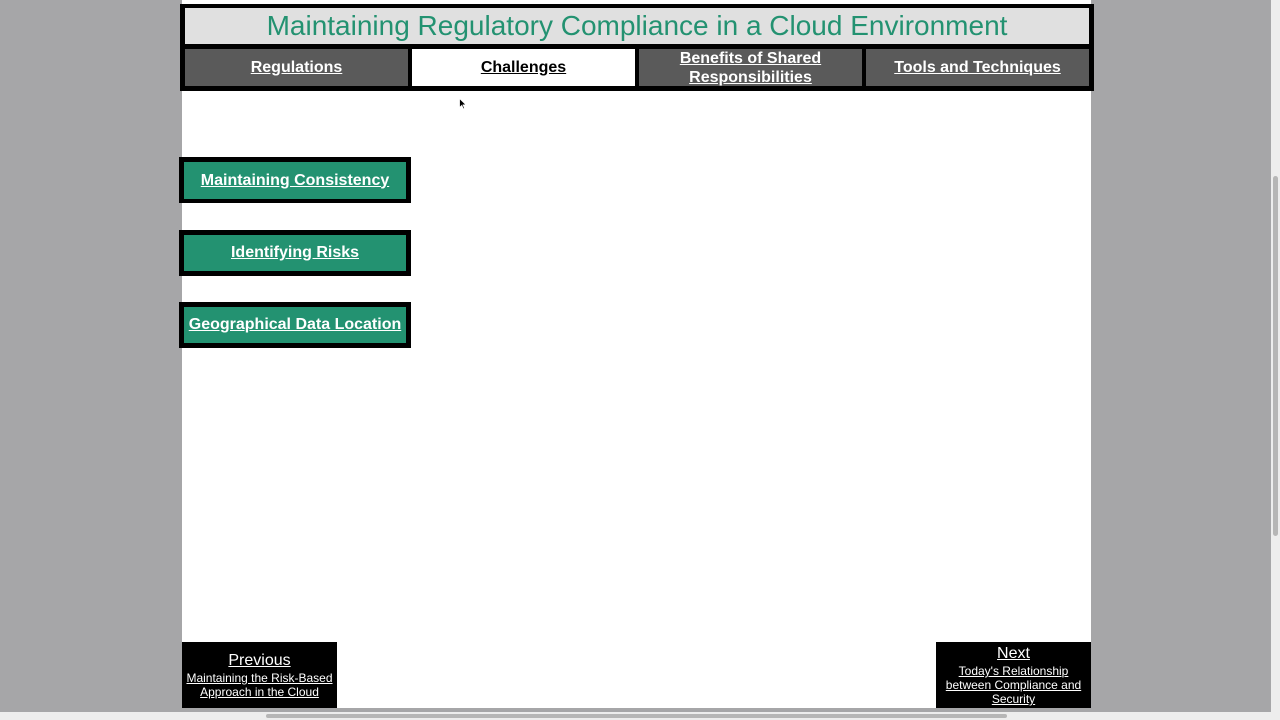 The image size is (1280, 720). I want to click on tab-benefits-of-shared-responsibilities: Benefits of Shared Responsibilities, so click(750, 67).